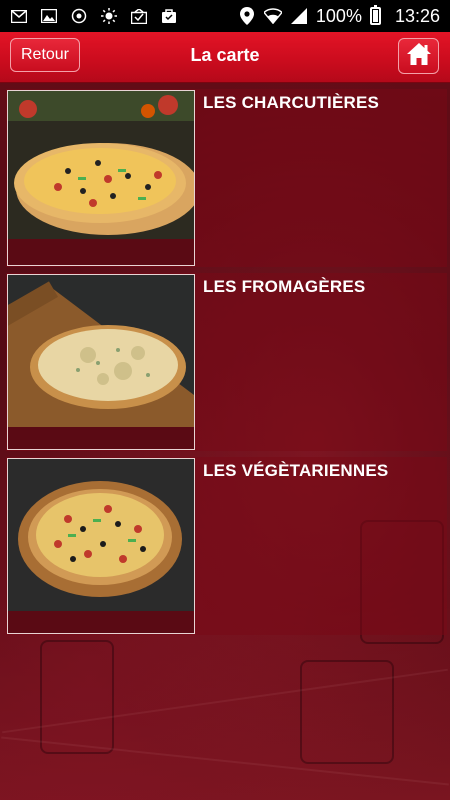  I want to click on home-button, so click(418, 56).